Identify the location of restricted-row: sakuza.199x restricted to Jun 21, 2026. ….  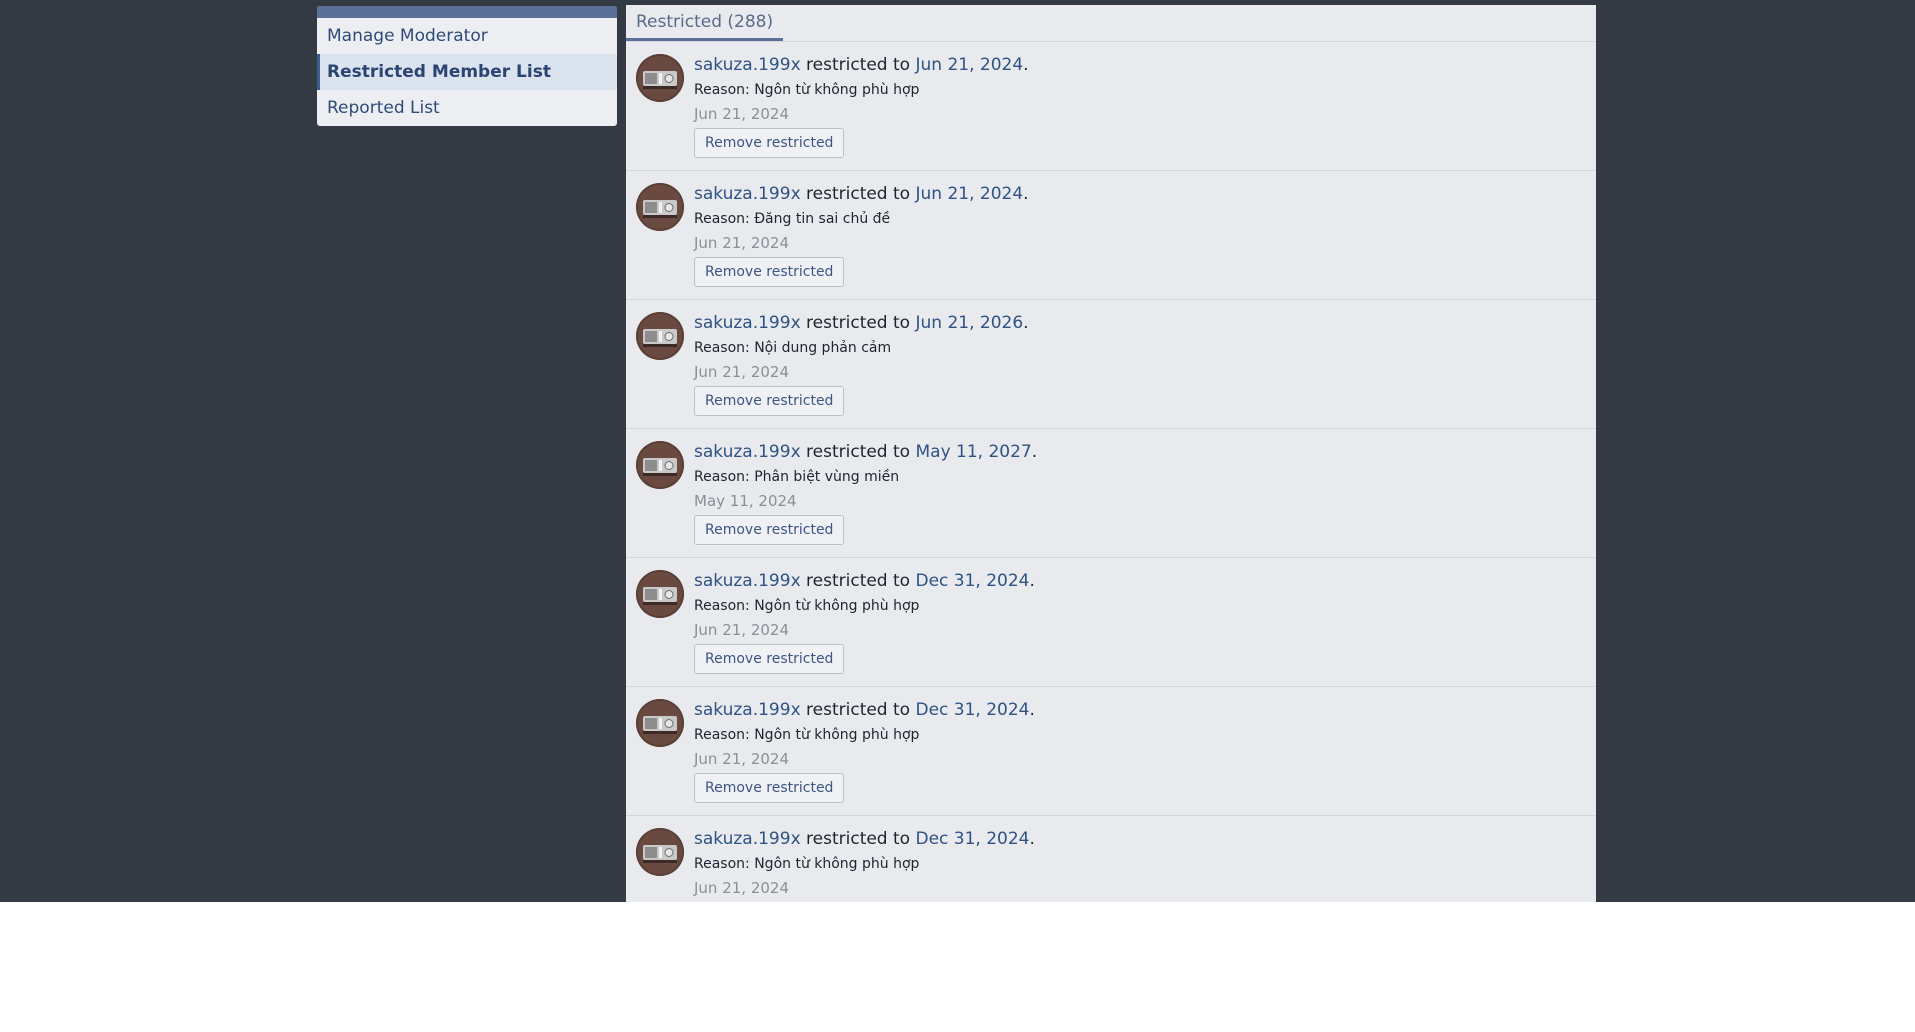
(1111, 364).